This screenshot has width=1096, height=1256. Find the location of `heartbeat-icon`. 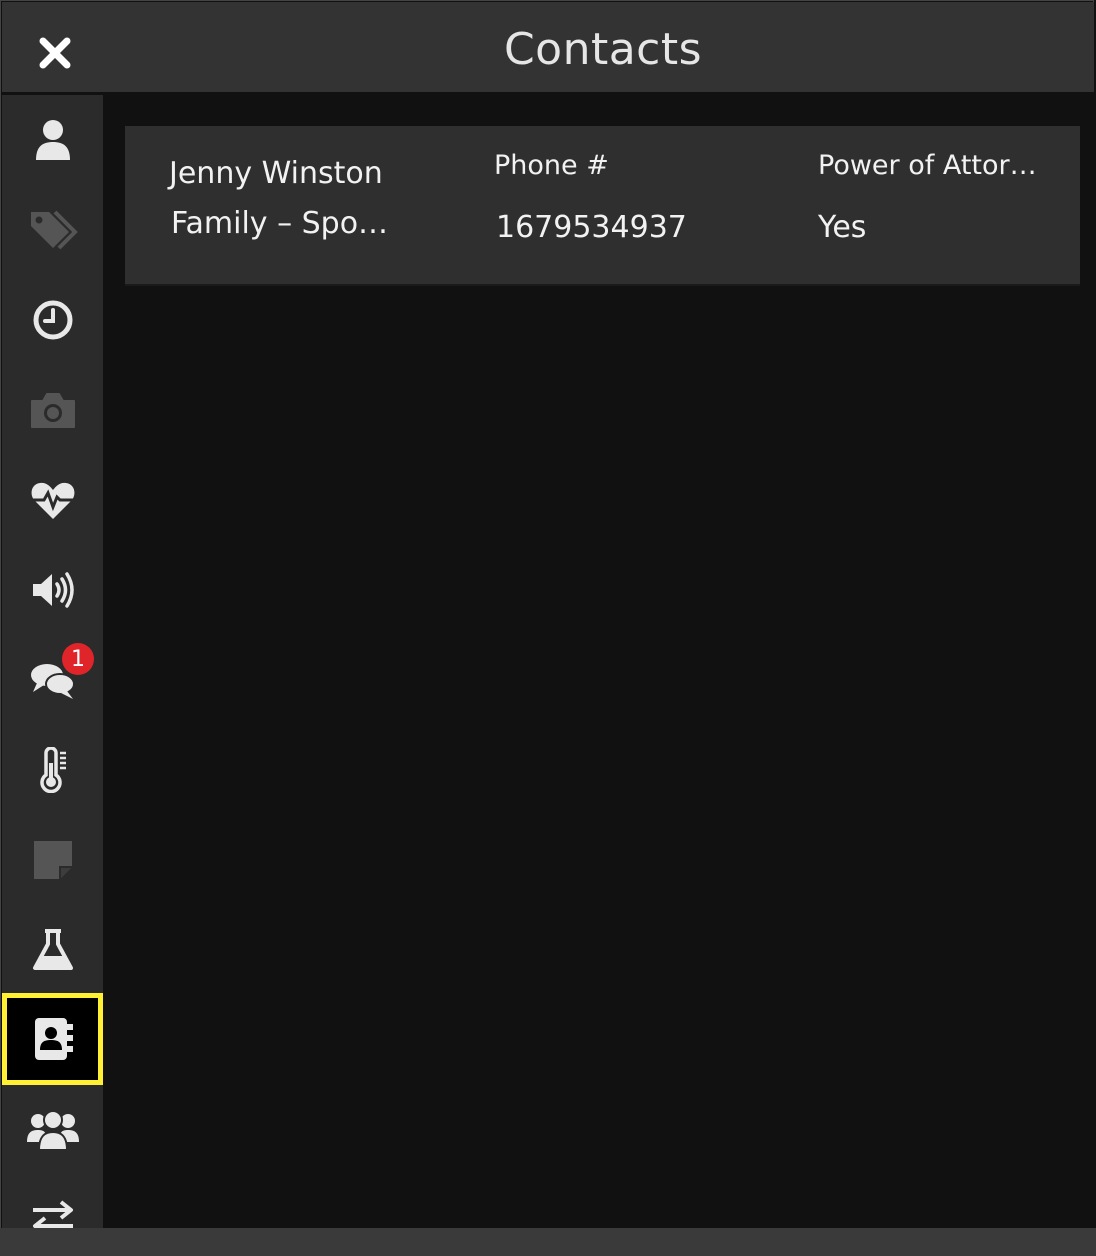

heartbeat-icon is located at coordinates (52, 500).